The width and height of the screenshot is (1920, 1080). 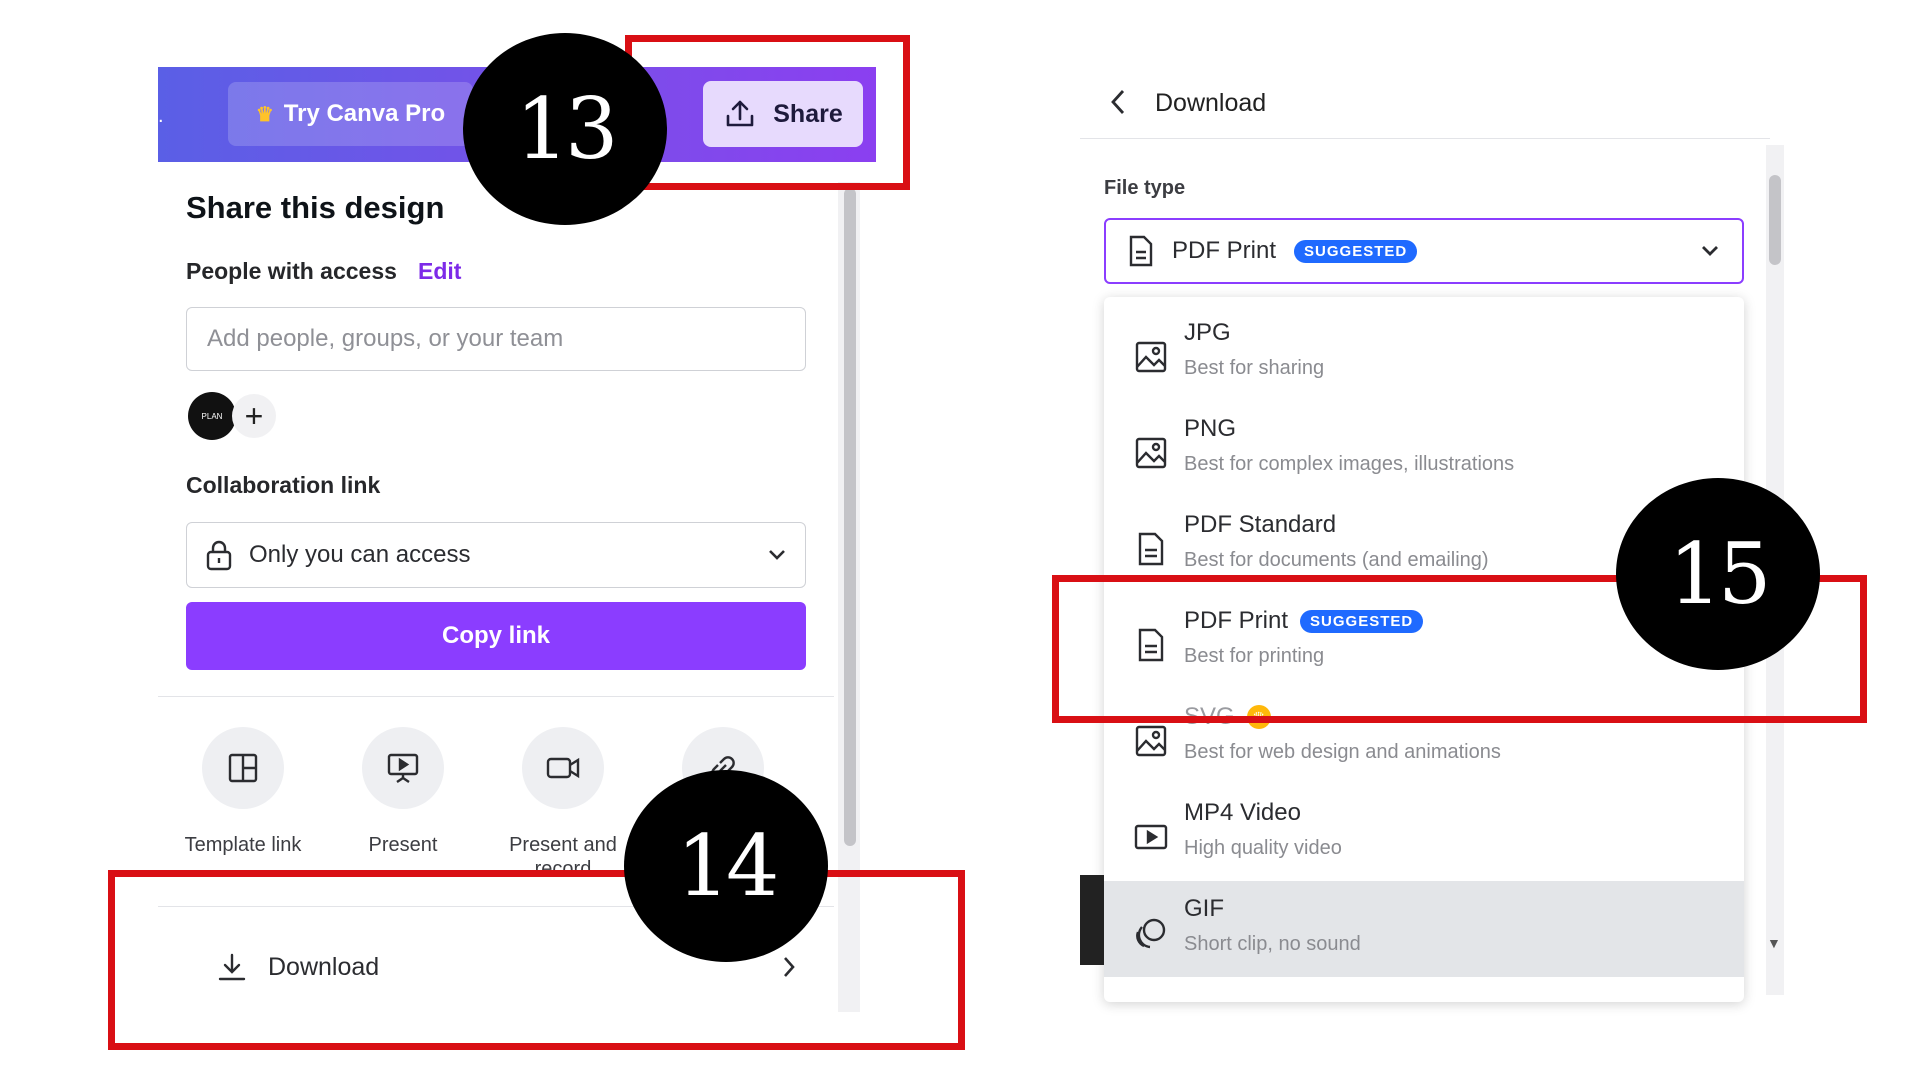 I want to click on present-icon, so click(x=403, y=768).